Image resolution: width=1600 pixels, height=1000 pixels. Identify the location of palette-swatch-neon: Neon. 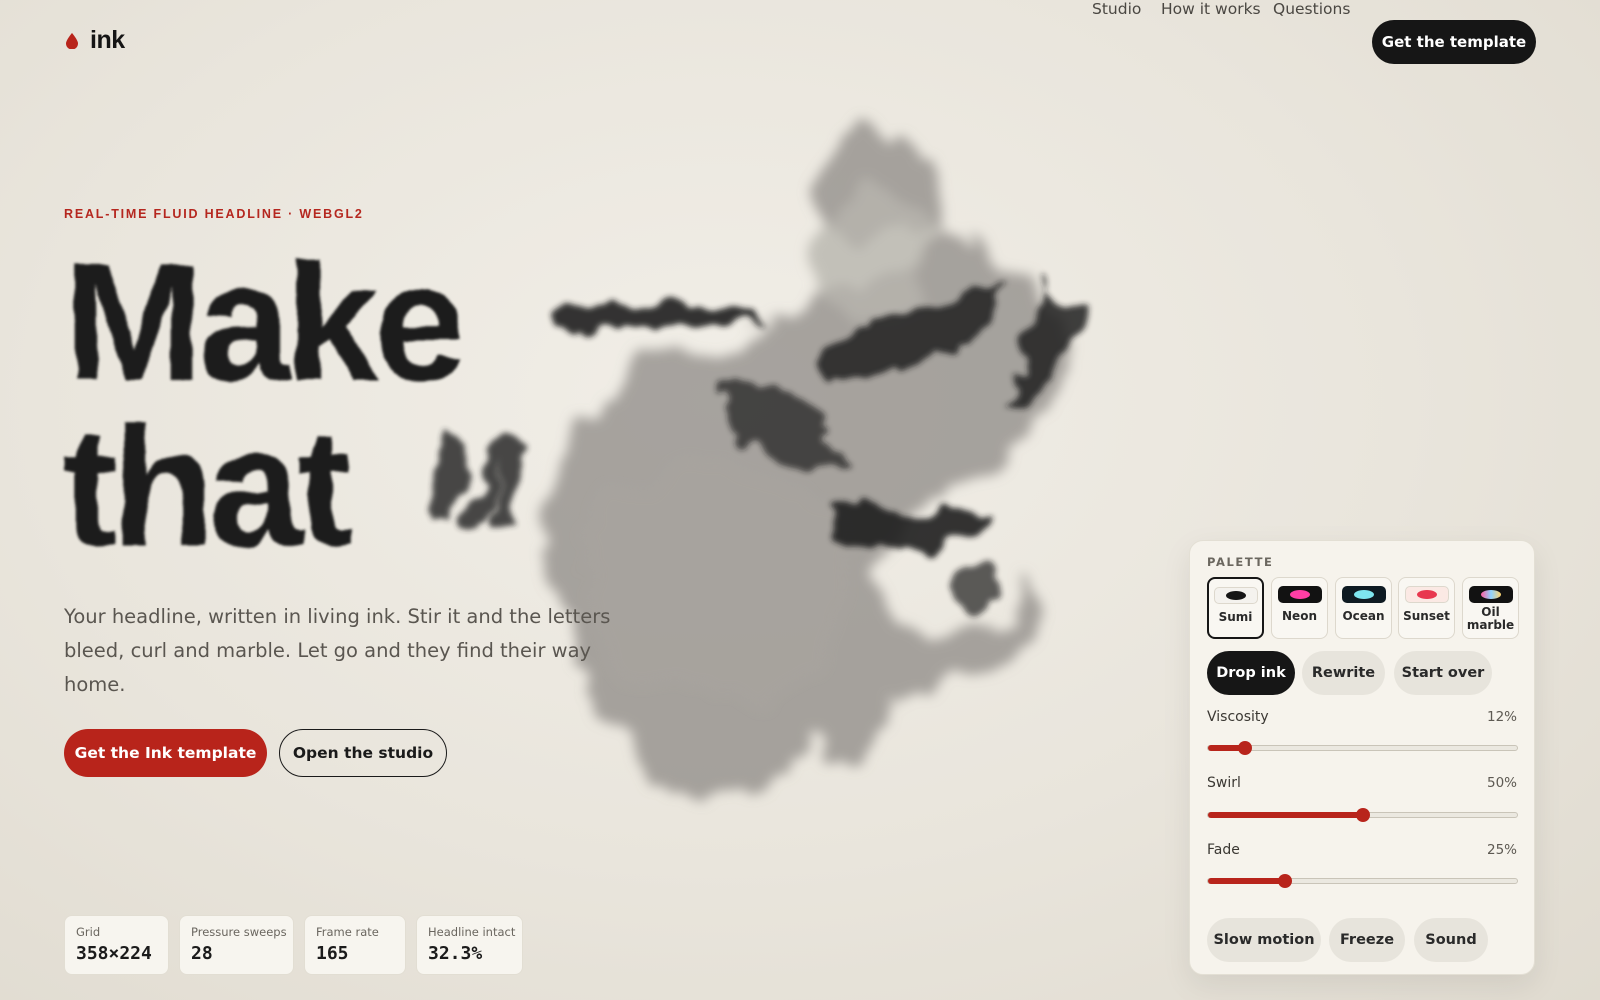
(1299, 608).